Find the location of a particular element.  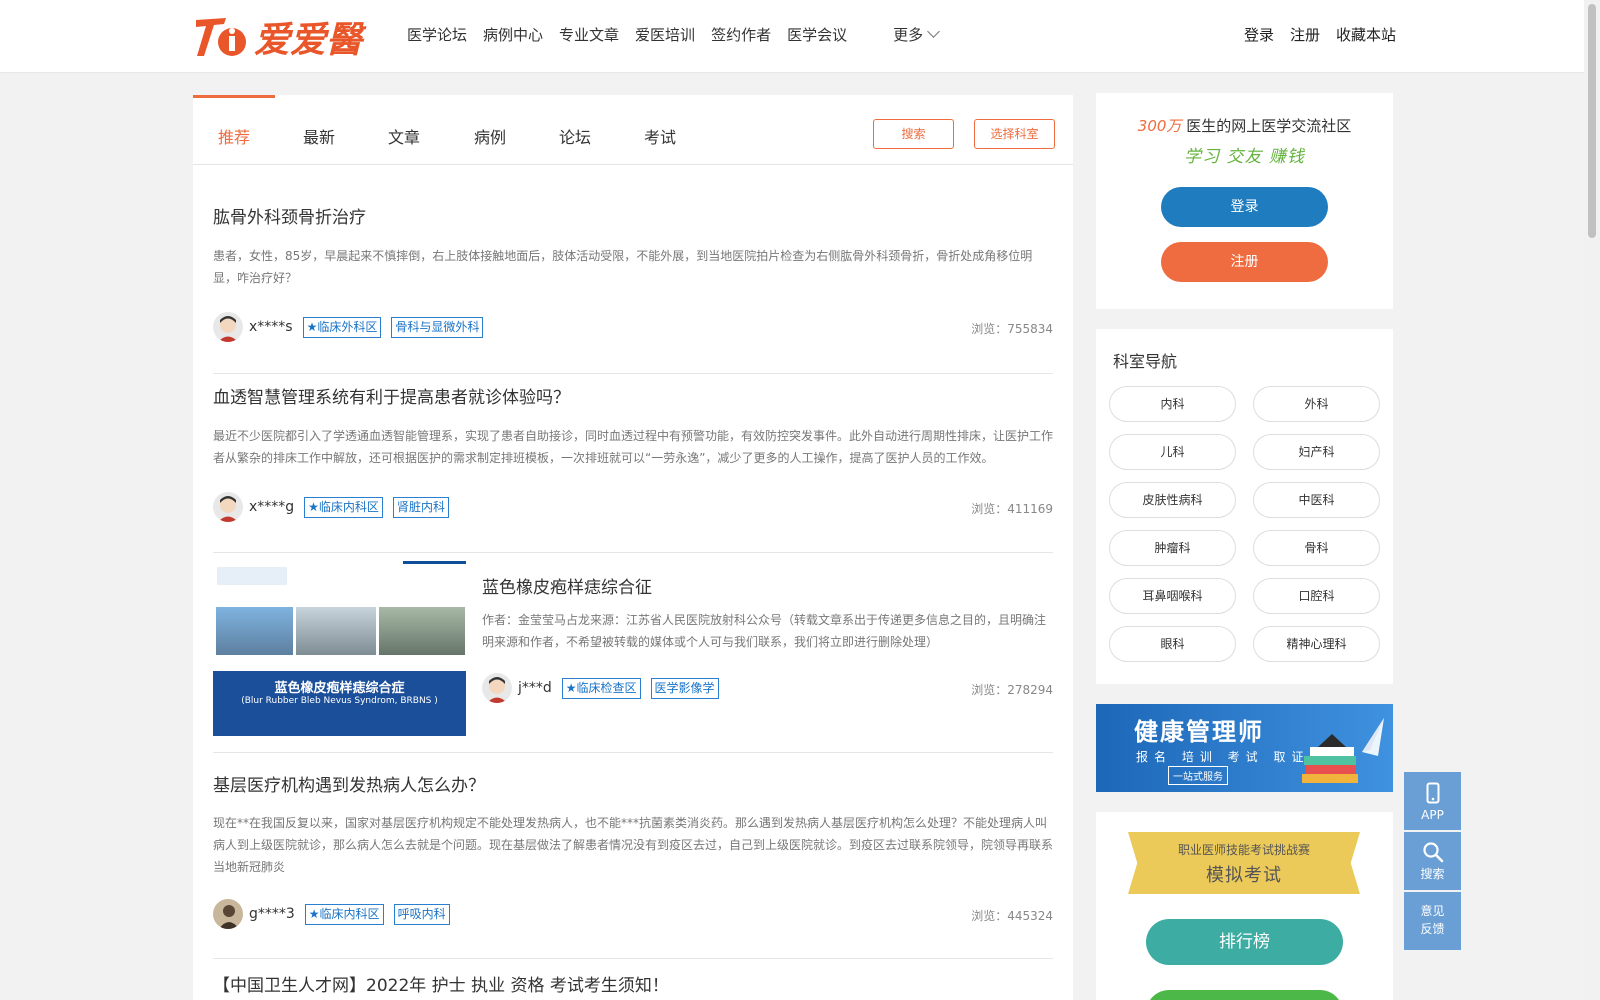

dept-ophthalmology: 眼科 is located at coordinates (1172, 644).